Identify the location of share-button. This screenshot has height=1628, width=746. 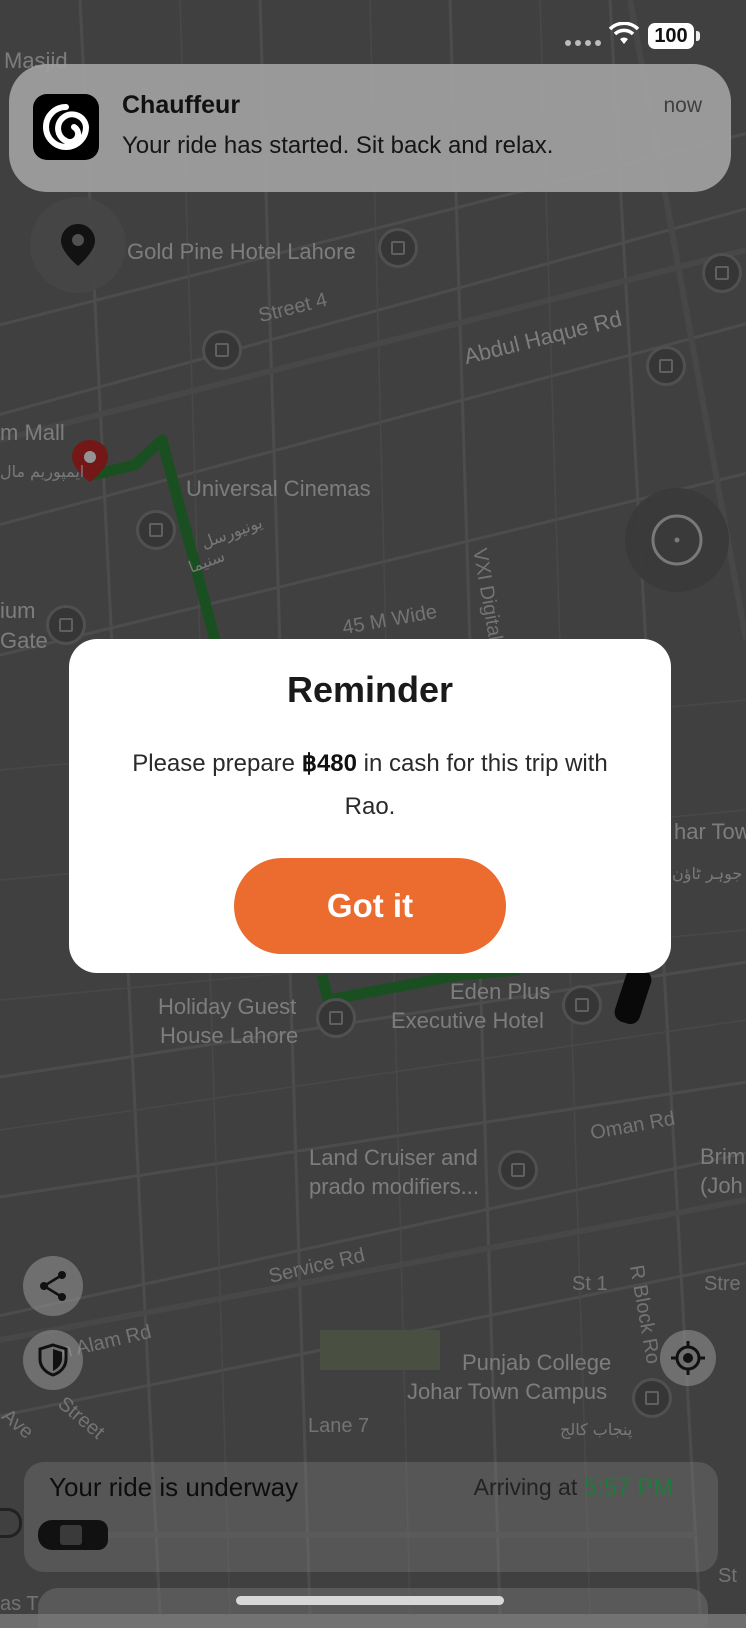
(53, 1286).